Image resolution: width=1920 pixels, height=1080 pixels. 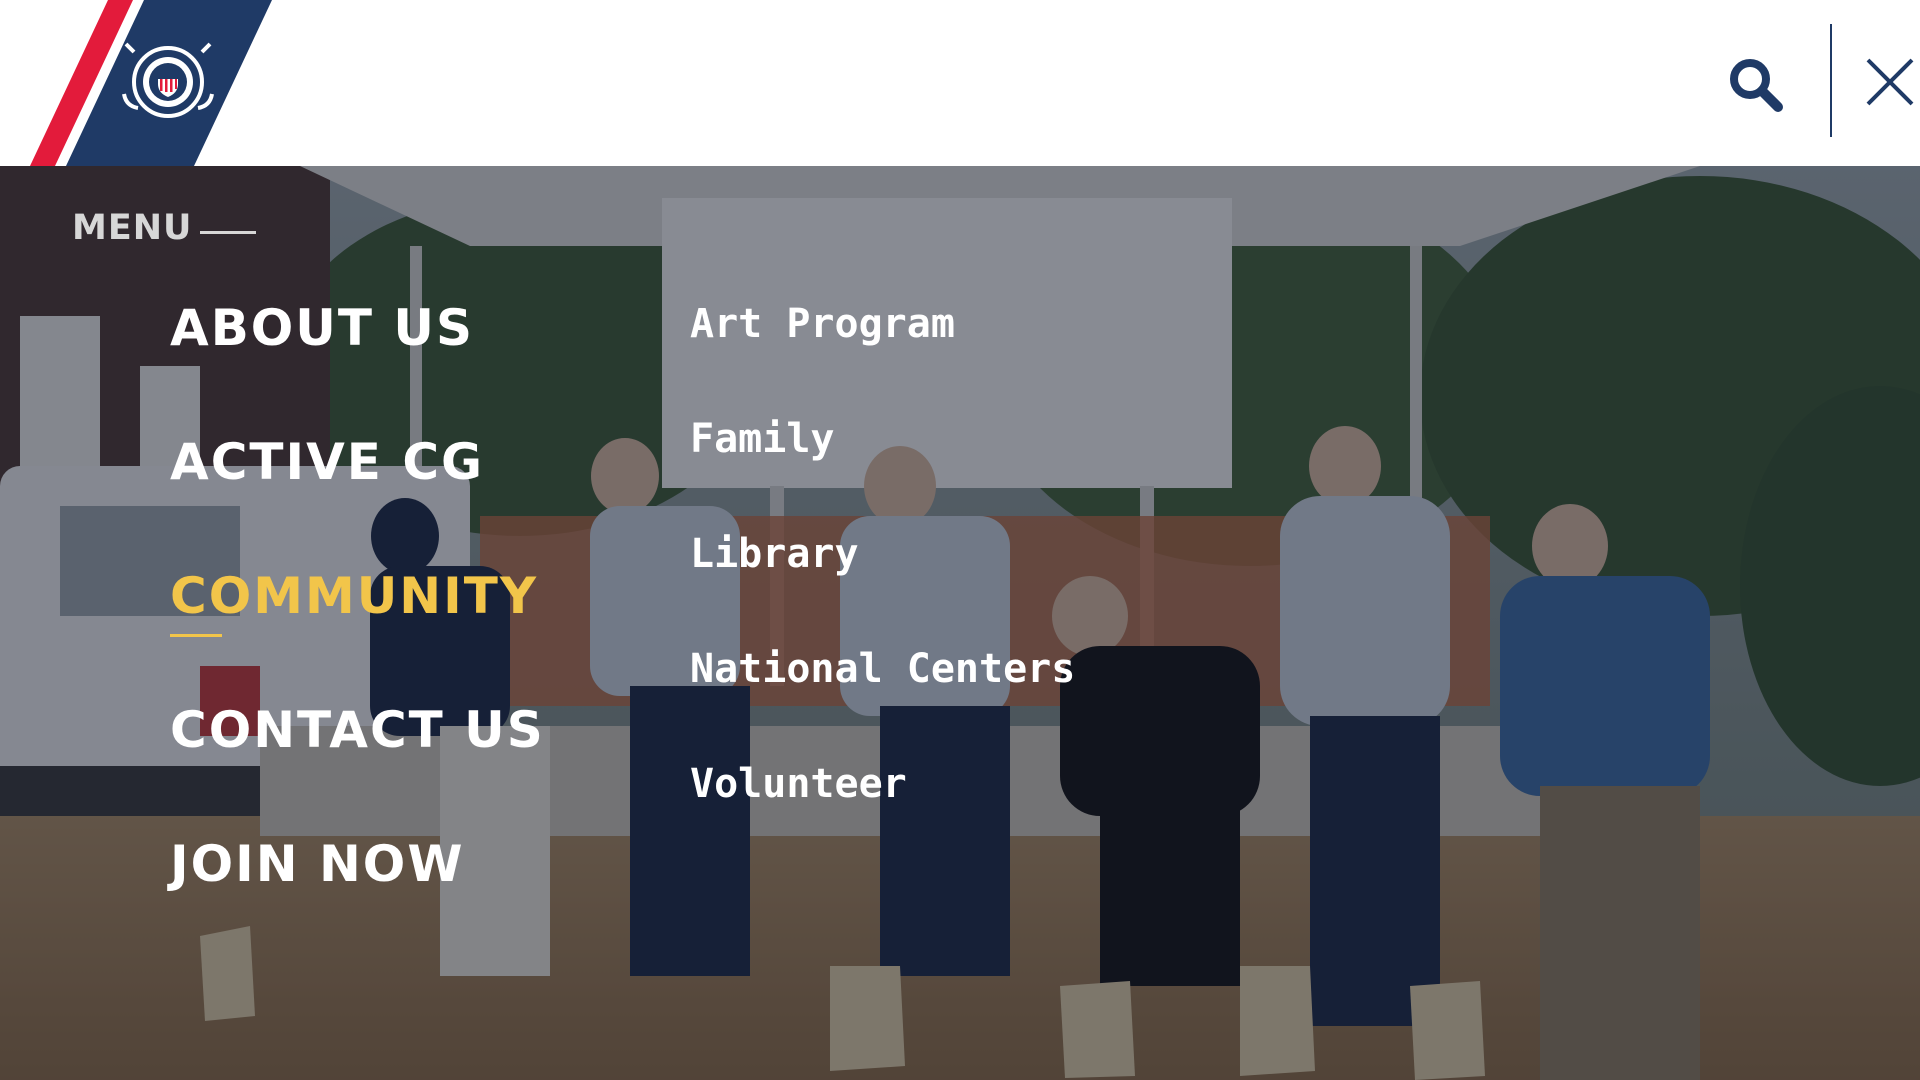 I want to click on search-button, so click(x=1756, y=85).